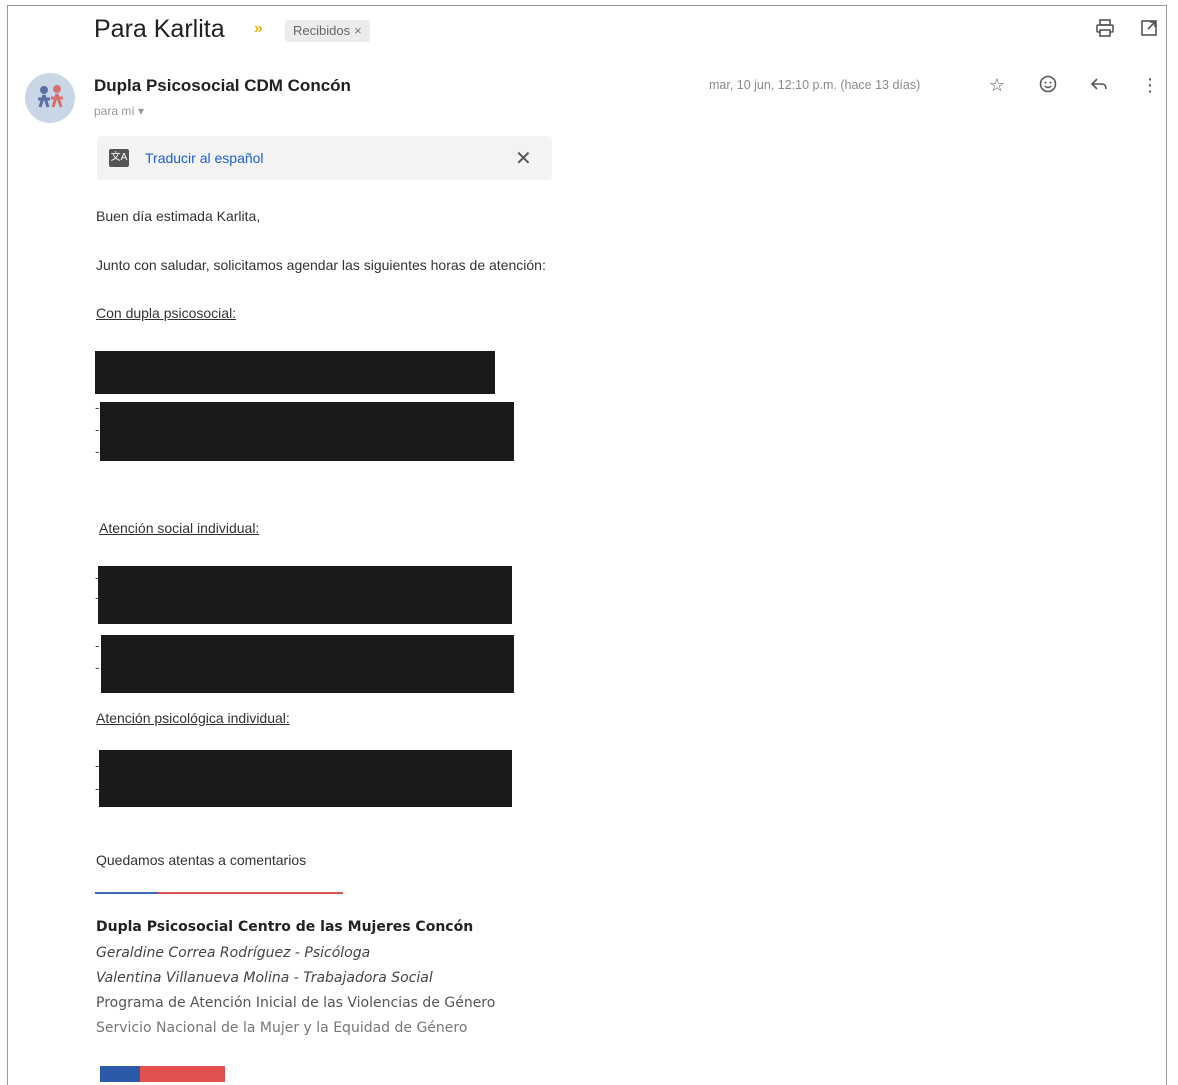 This screenshot has height=1085, width=1178. Describe the element at coordinates (1073, 85) in the screenshot. I see `message-actions: ☆ ⋮` at that location.